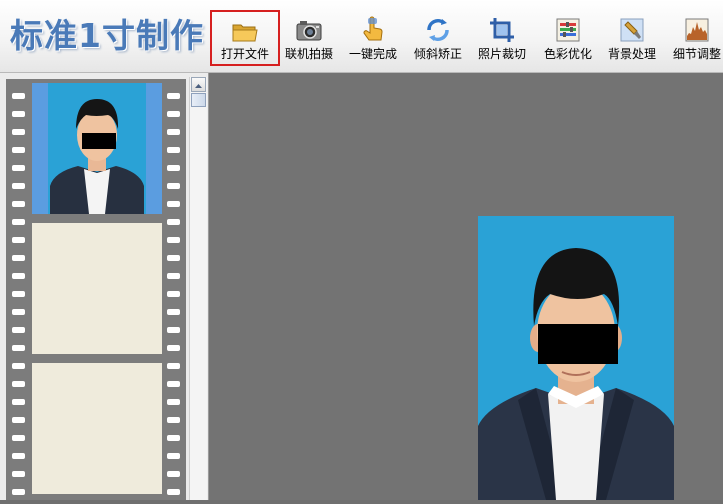 The height and width of the screenshot is (504, 723). What do you see at coordinates (198, 288) in the screenshot?
I see `thumbnail-scrollbar` at bounding box center [198, 288].